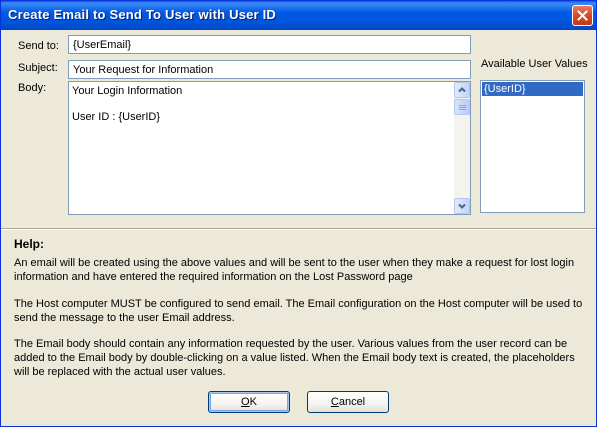 This screenshot has width=599, height=429. Describe the element at coordinates (352, 402) in the screenshot. I see `cancel-label: ancel` at that location.